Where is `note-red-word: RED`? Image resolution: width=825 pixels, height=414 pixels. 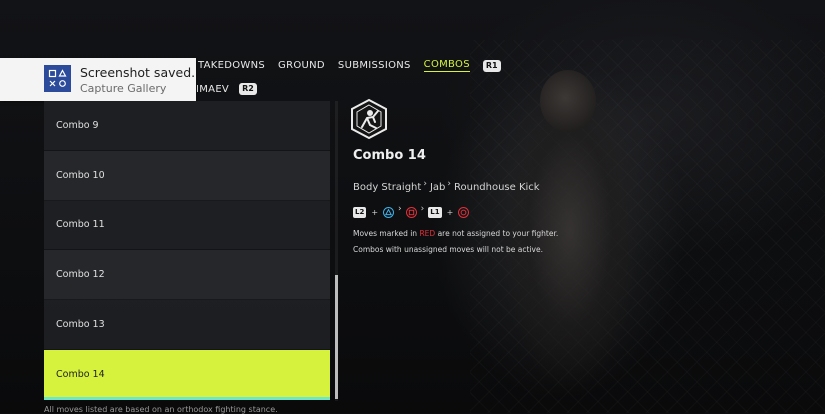 note-red-word: RED is located at coordinates (427, 233).